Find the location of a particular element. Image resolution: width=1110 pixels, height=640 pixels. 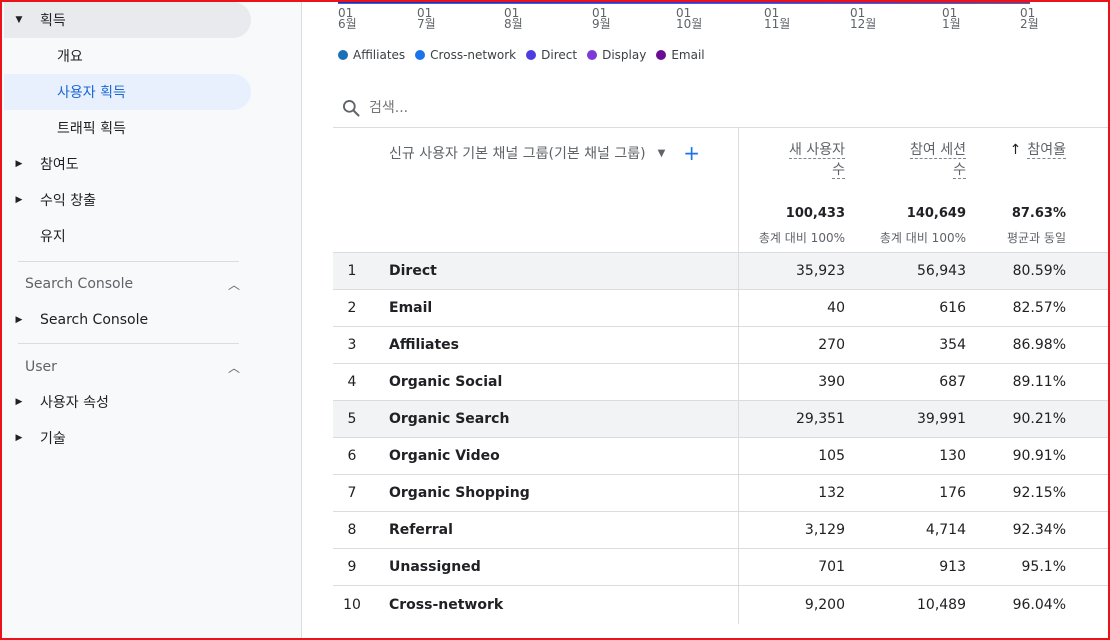

nav-item-label: 기술 is located at coordinates (53, 439).